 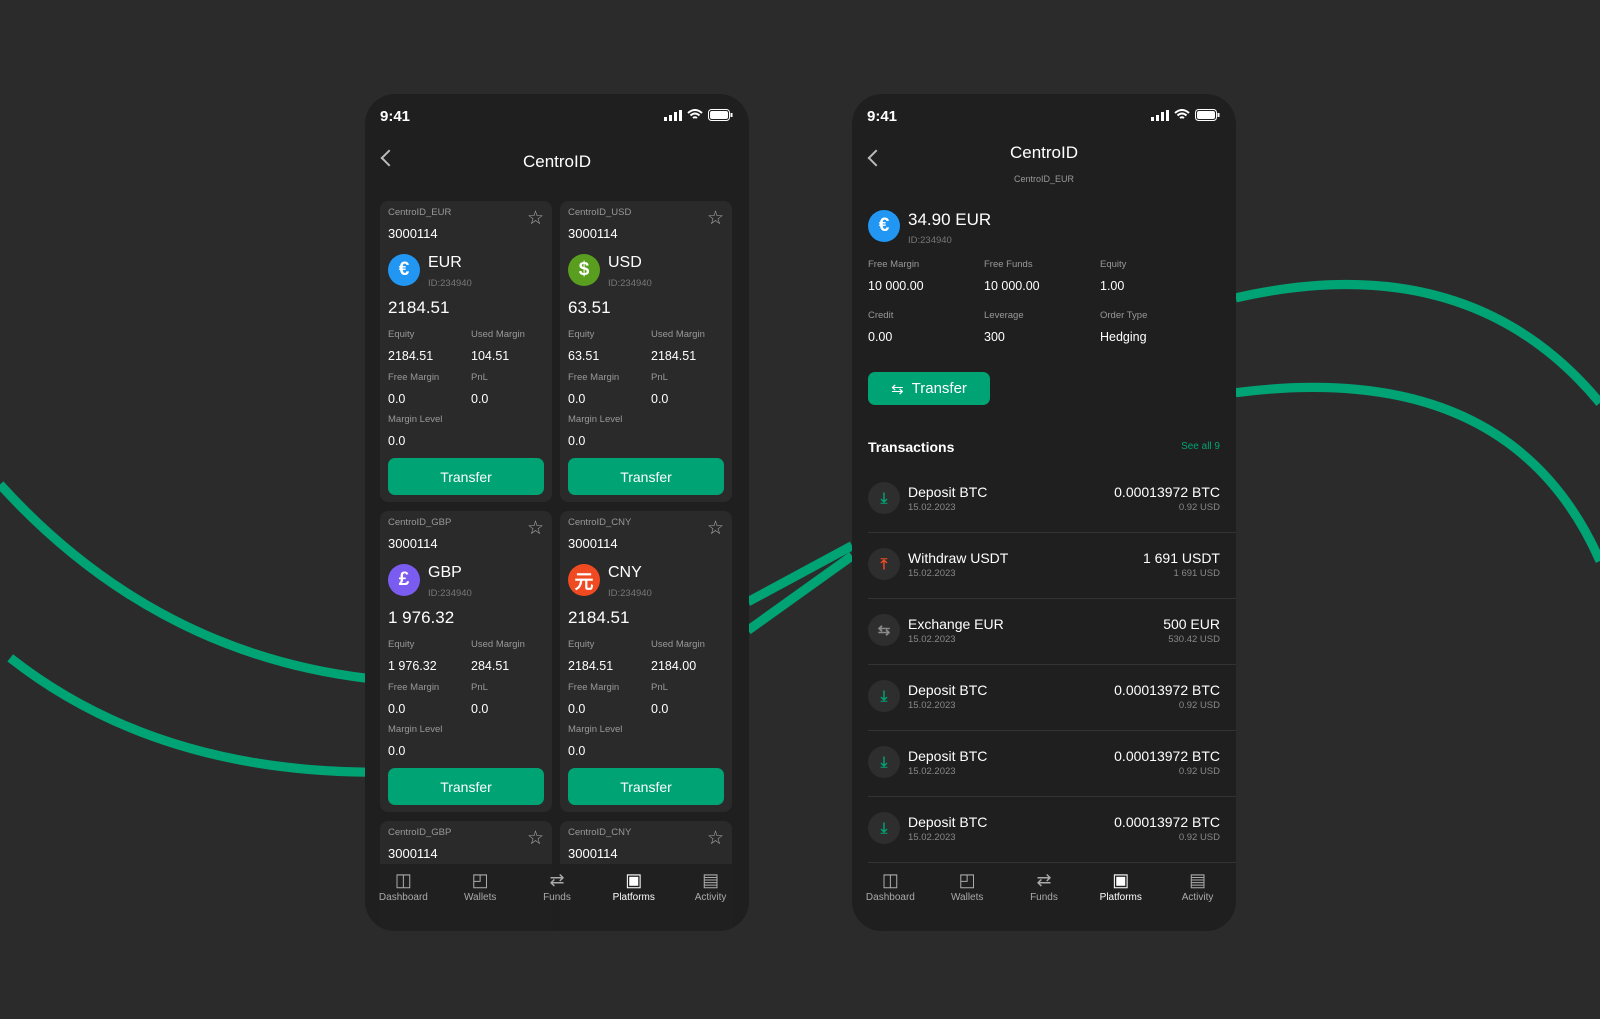 What do you see at coordinates (720, 115) in the screenshot?
I see `battery-icon` at bounding box center [720, 115].